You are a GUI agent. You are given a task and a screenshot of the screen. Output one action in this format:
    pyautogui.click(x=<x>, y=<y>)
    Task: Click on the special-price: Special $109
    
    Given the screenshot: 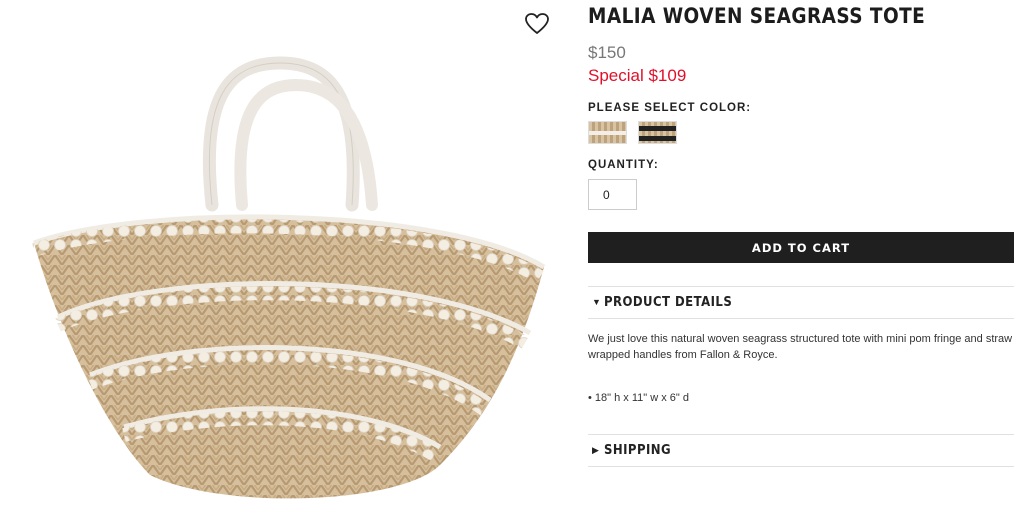 What is the action you would take?
    pyautogui.click(x=637, y=75)
    